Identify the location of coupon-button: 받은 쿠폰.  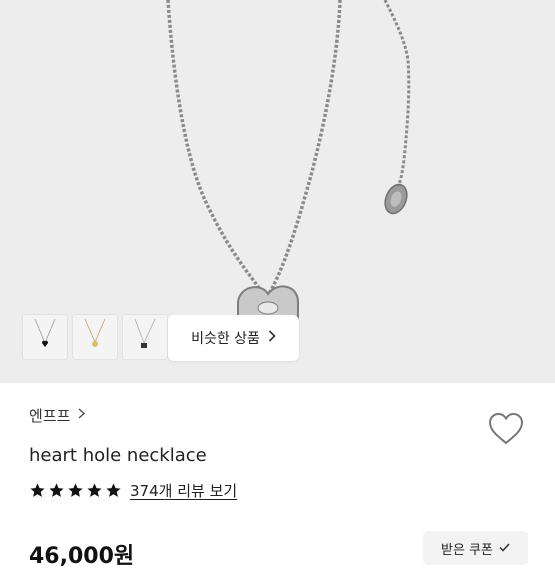
(475, 548).